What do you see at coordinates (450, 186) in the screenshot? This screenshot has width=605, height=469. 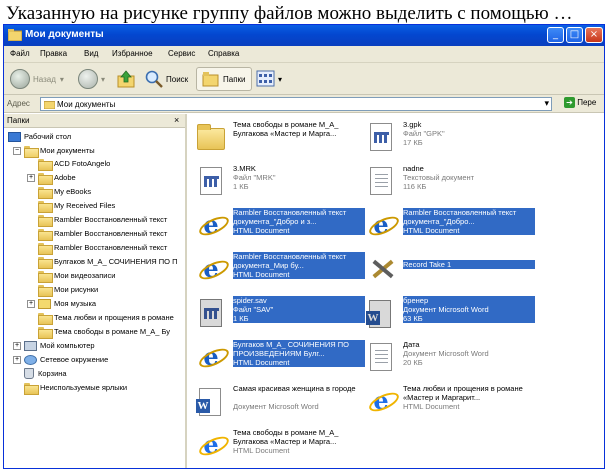 I see `file-item: nadne Текстовый документ 116 КБ` at bounding box center [450, 186].